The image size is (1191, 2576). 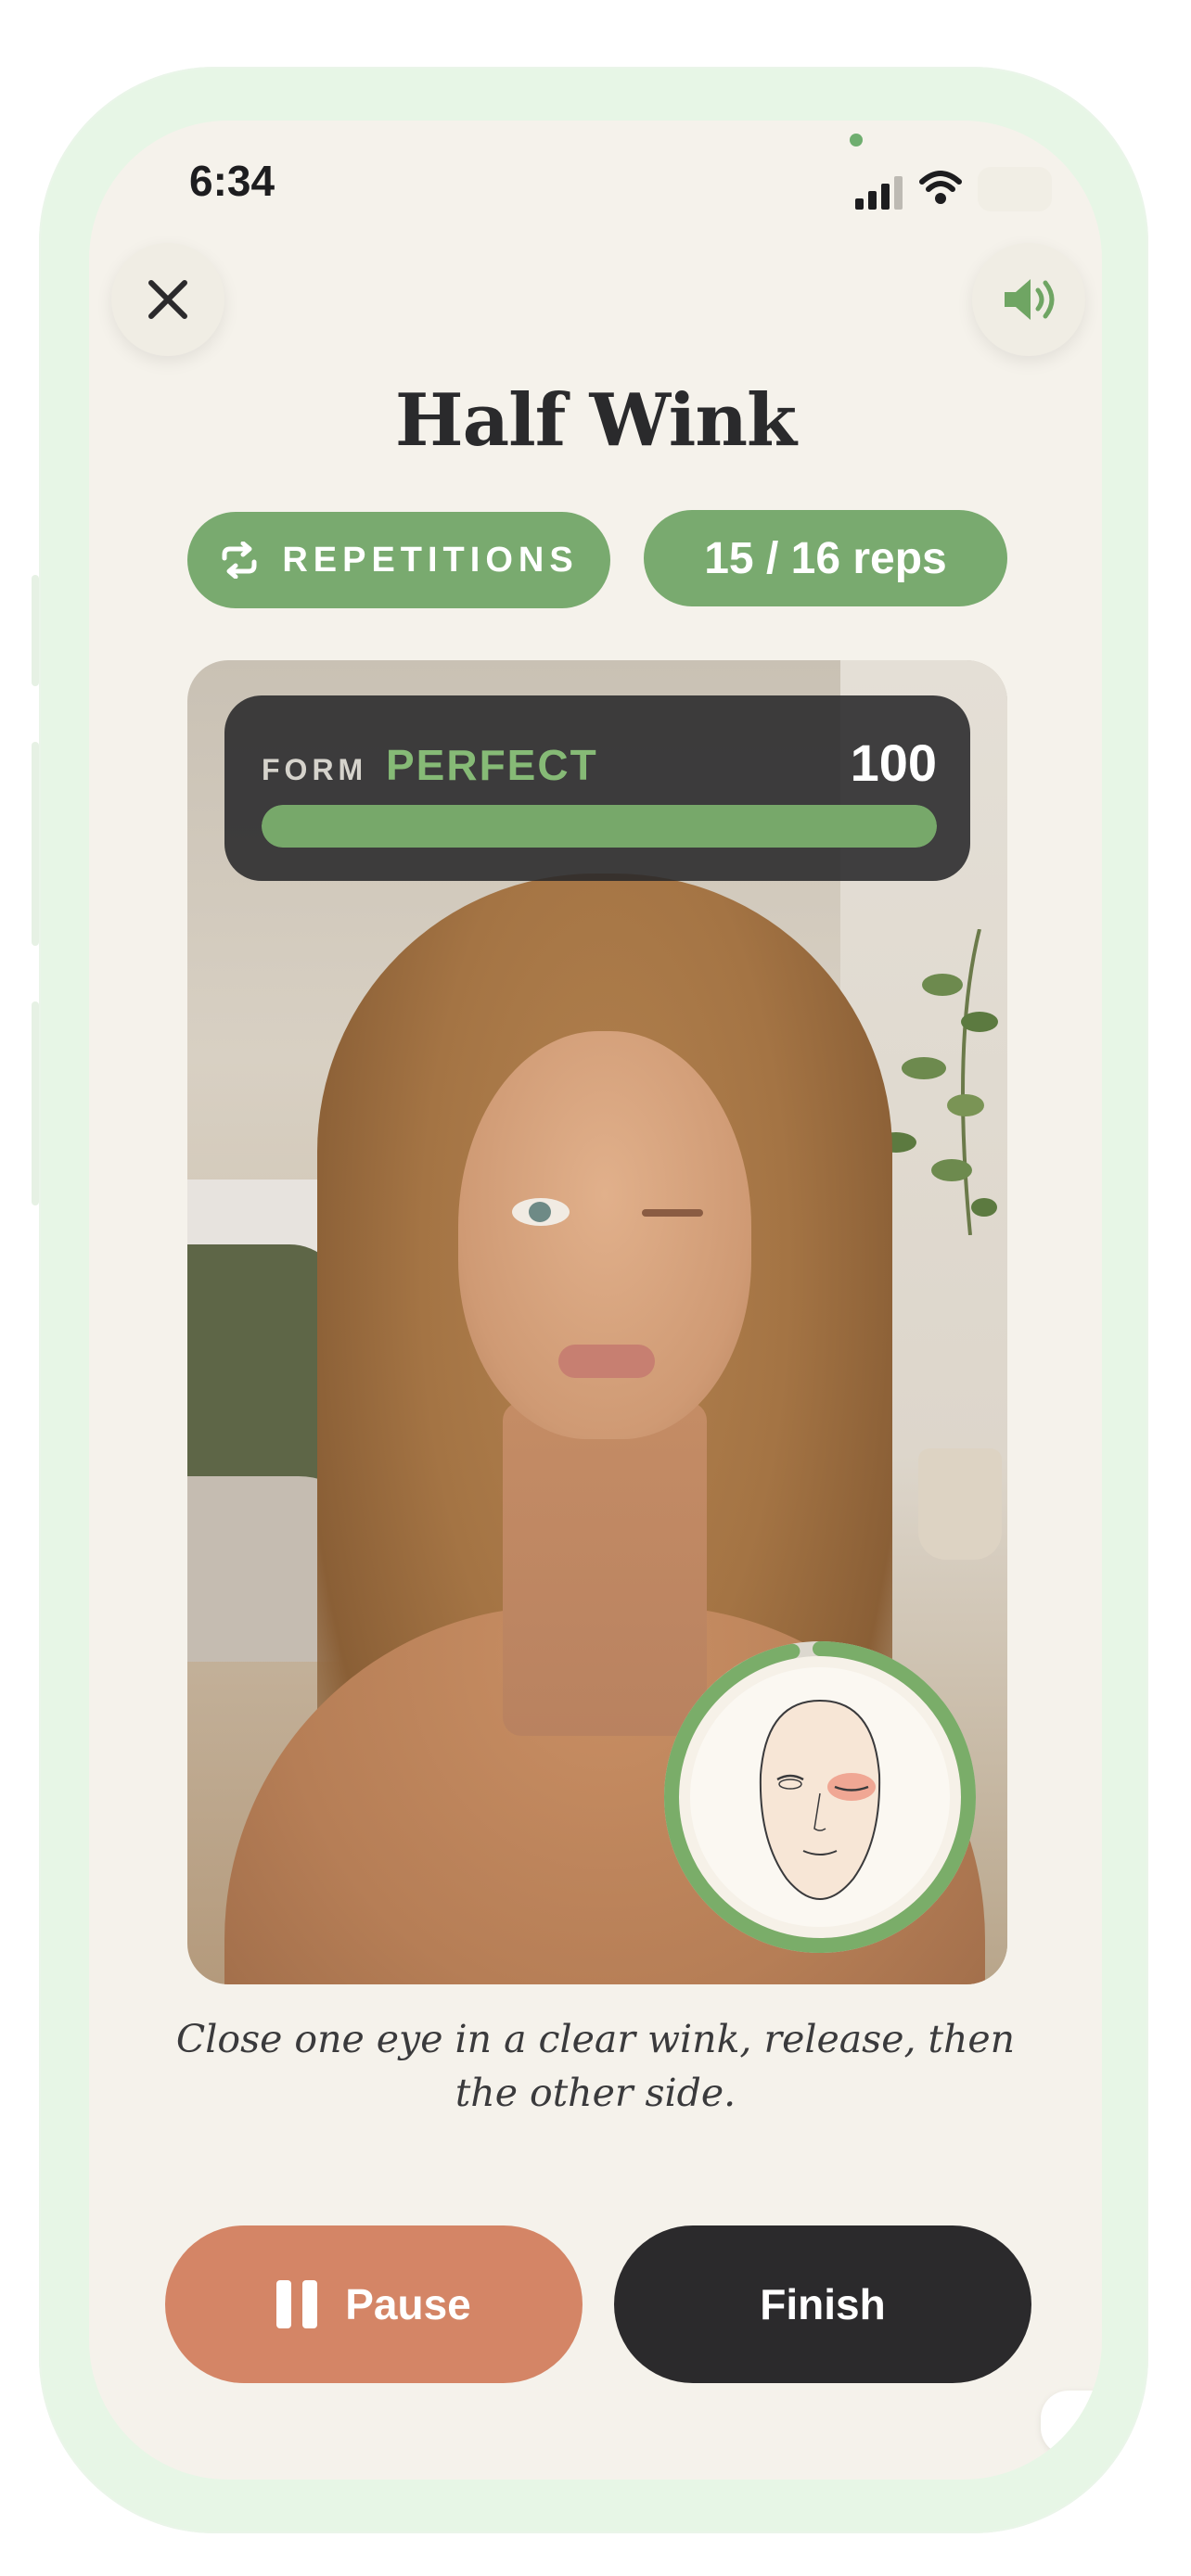 I want to click on form-status: PERFECT, so click(x=492, y=765).